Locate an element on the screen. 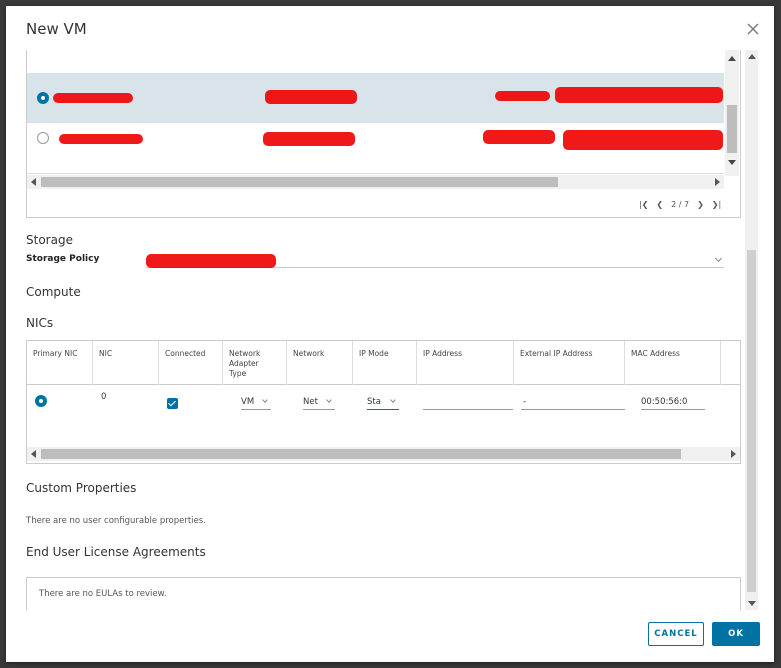  external-ip-input: - is located at coordinates (573, 403).